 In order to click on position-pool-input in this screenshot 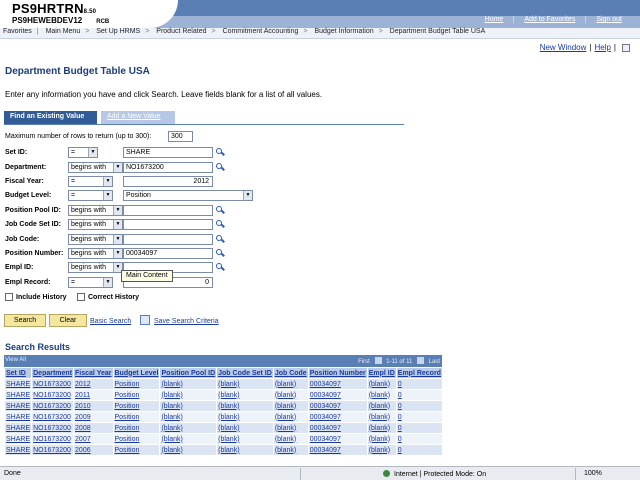, I will do `click(168, 210)`.